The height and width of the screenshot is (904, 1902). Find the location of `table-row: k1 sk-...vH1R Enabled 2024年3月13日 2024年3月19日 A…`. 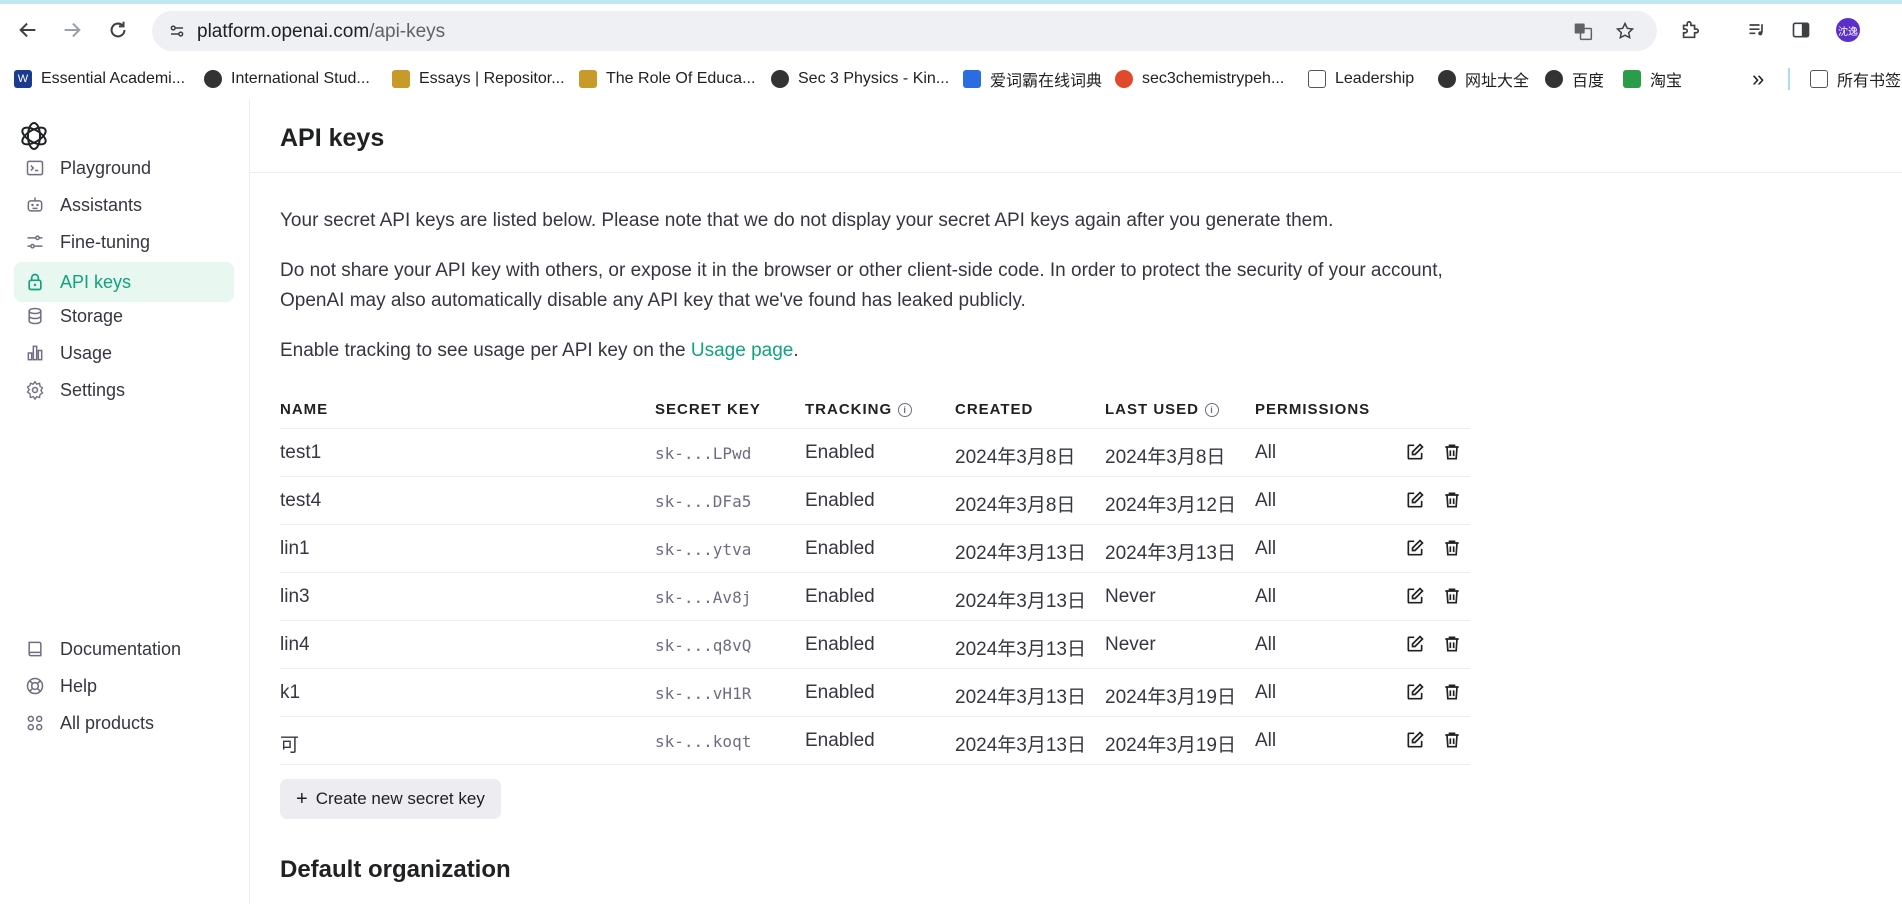

table-row: k1 sk-...vH1R Enabled 2024年3月13日 2024年3月19日 A… is located at coordinates (875, 693).